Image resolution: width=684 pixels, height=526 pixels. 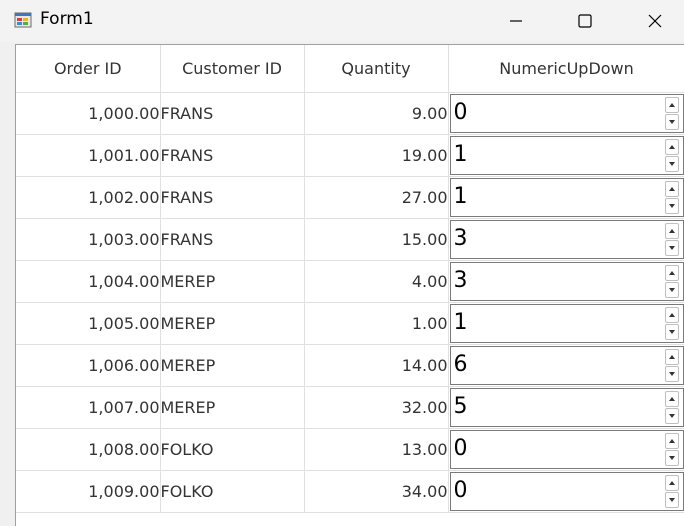 I want to click on minimize-button, so click(x=516, y=21).